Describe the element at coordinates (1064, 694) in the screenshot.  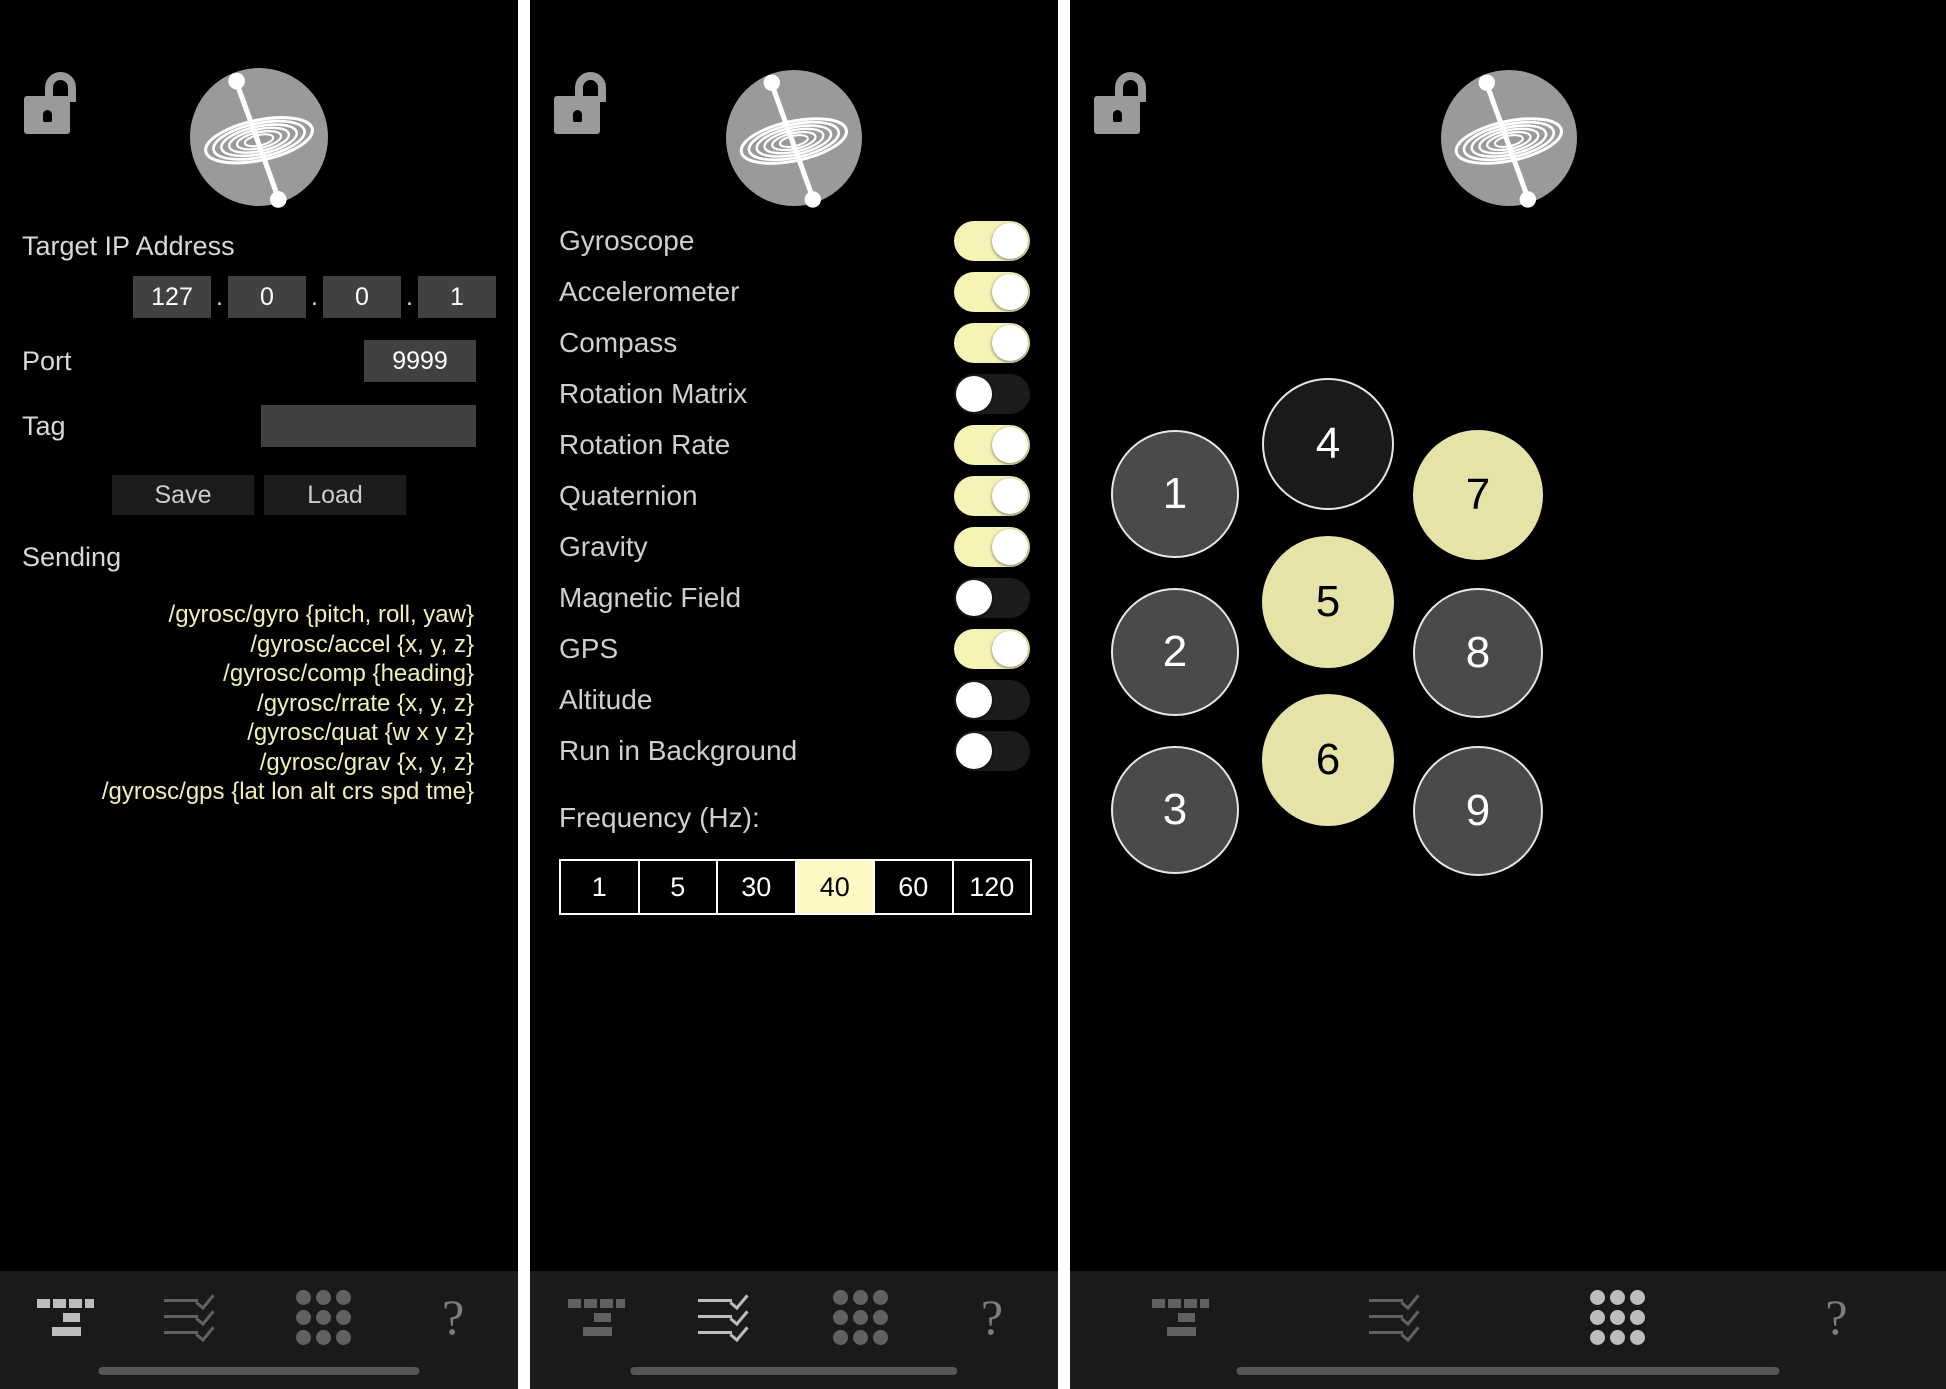
I see `screen-divider` at that location.